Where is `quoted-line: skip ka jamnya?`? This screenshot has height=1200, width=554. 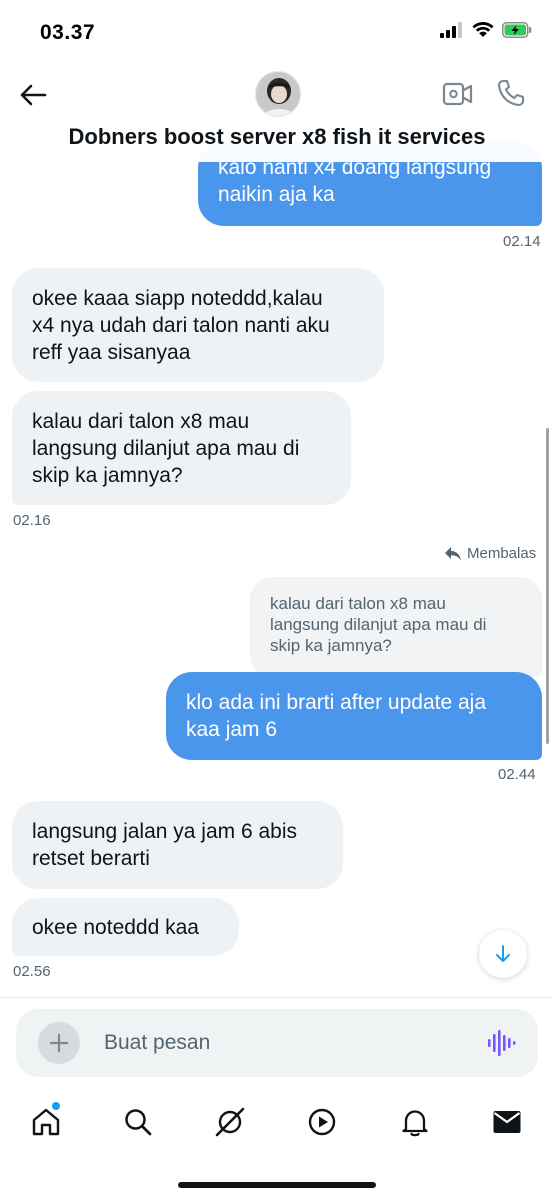
quoted-line: skip ka jamnya? is located at coordinates (331, 645).